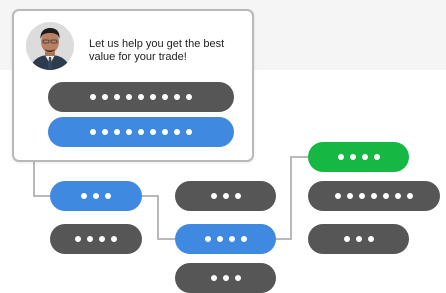 This screenshot has height=293, width=446. What do you see at coordinates (50, 46) in the screenshot?
I see `agent-avatar-icon` at bounding box center [50, 46].